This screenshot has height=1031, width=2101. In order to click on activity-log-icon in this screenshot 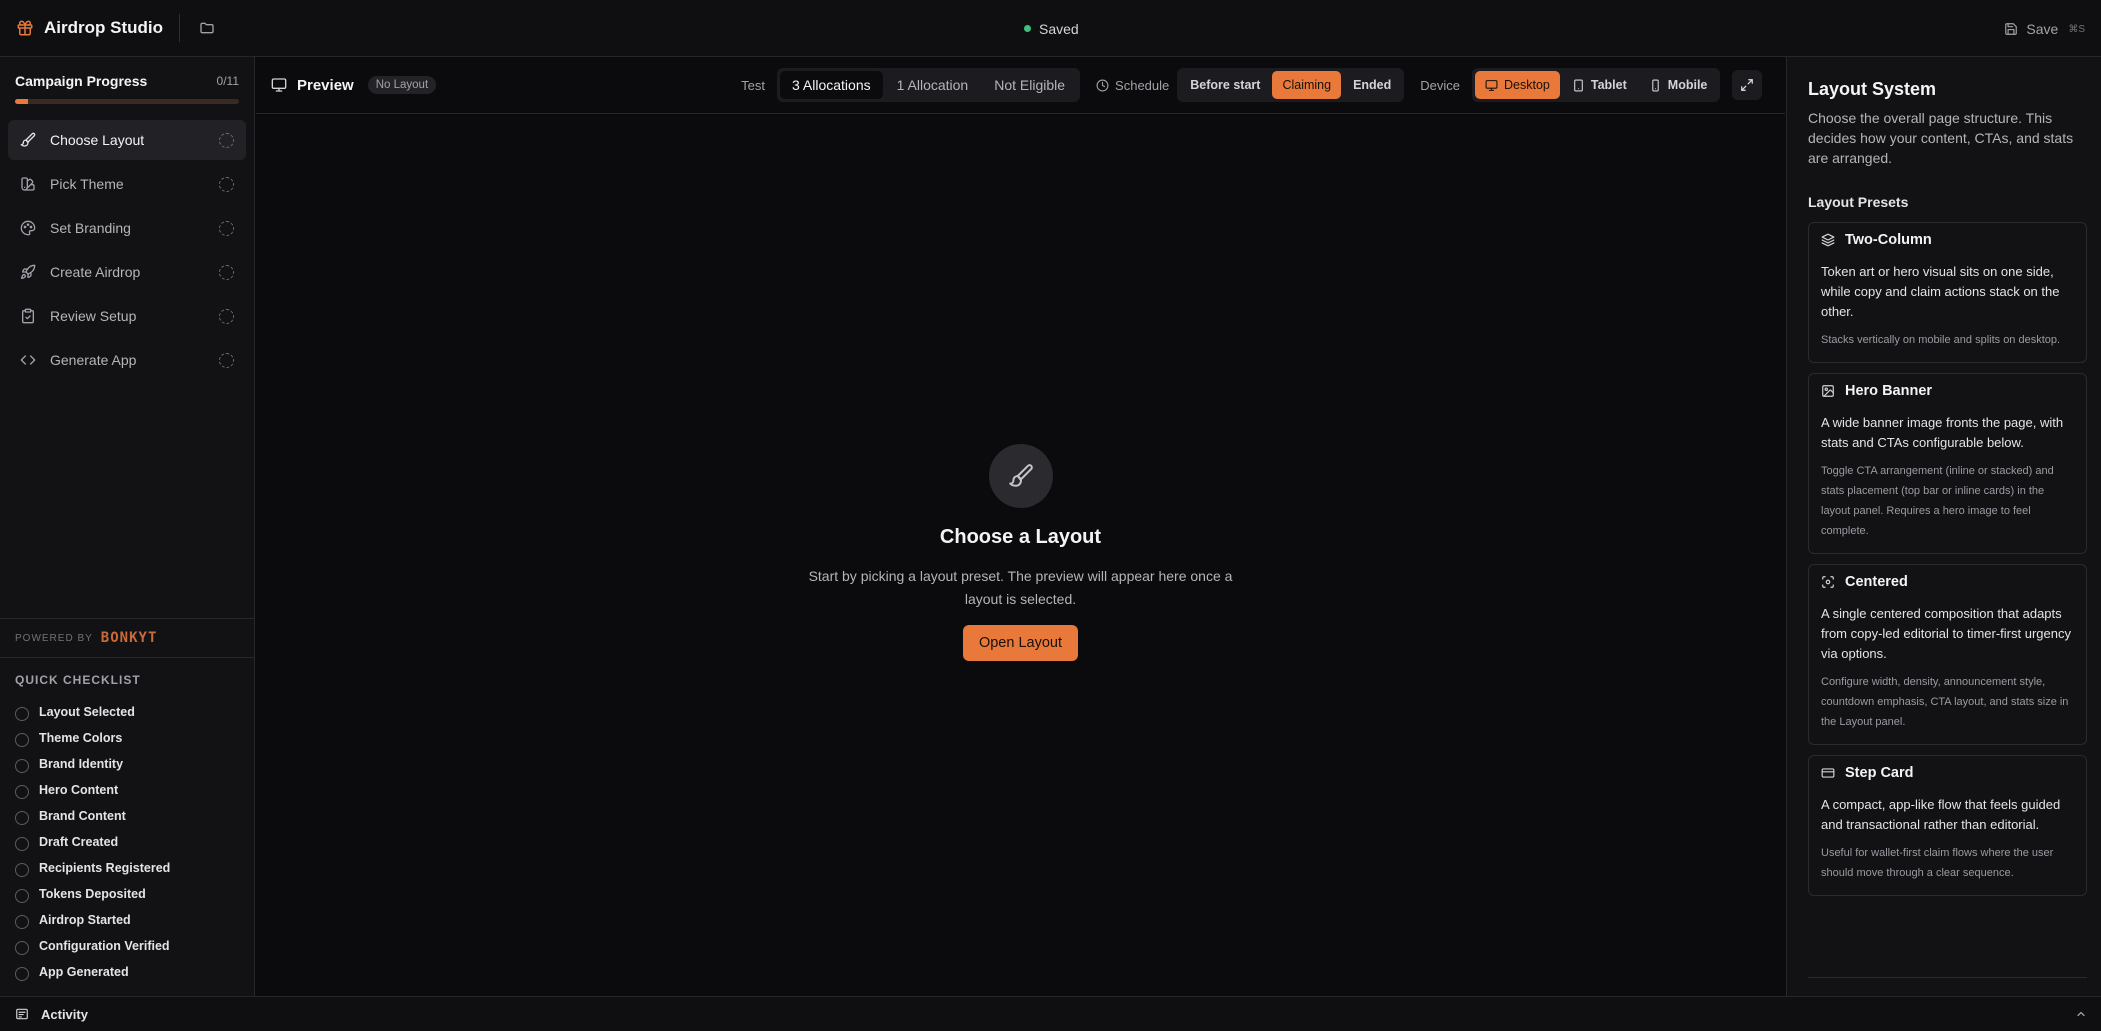, I will do `click(22, 1014)`.